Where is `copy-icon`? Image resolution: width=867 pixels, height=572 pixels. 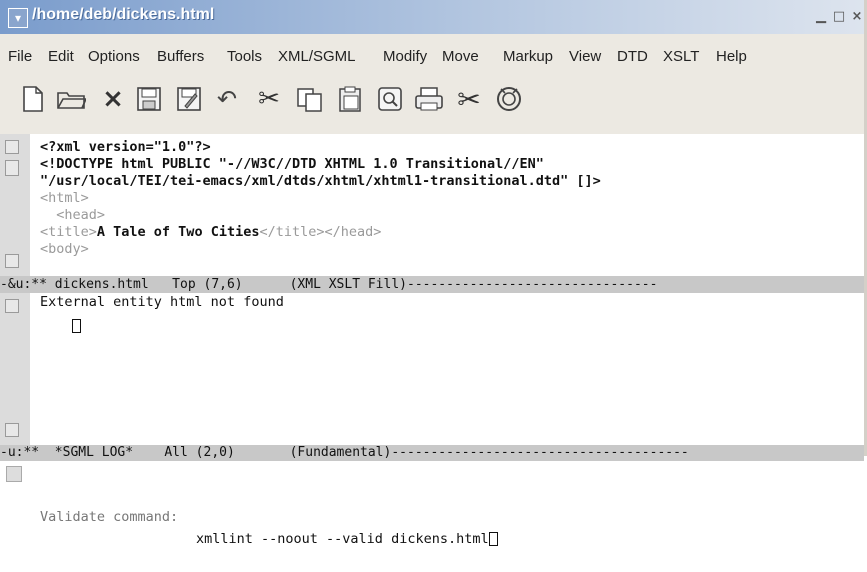 copy-icon is located at coordinates (310, 99).